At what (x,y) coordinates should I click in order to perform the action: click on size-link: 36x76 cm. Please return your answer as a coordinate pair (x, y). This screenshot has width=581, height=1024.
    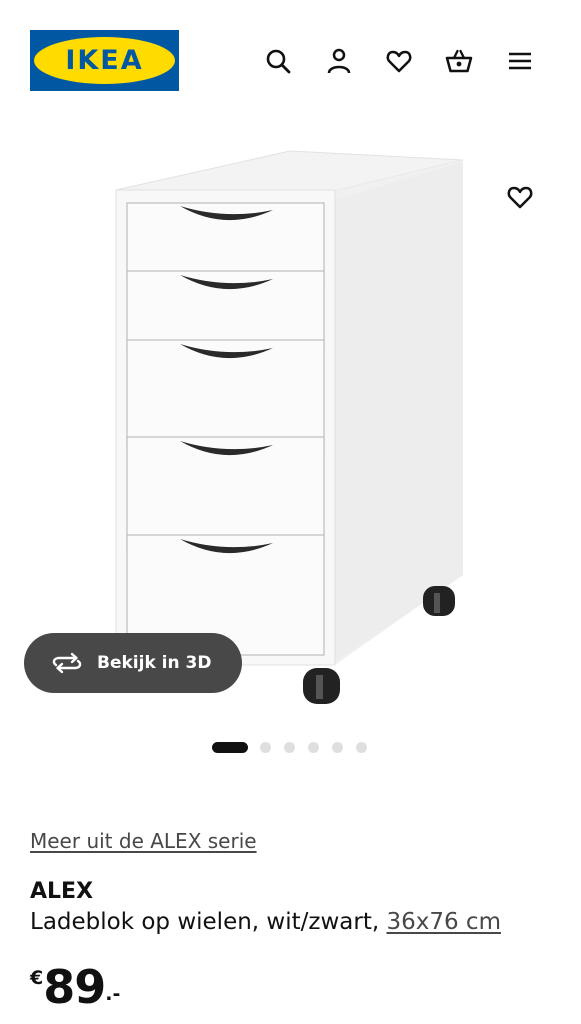
    Looking at the image, I should click on (443, 922).